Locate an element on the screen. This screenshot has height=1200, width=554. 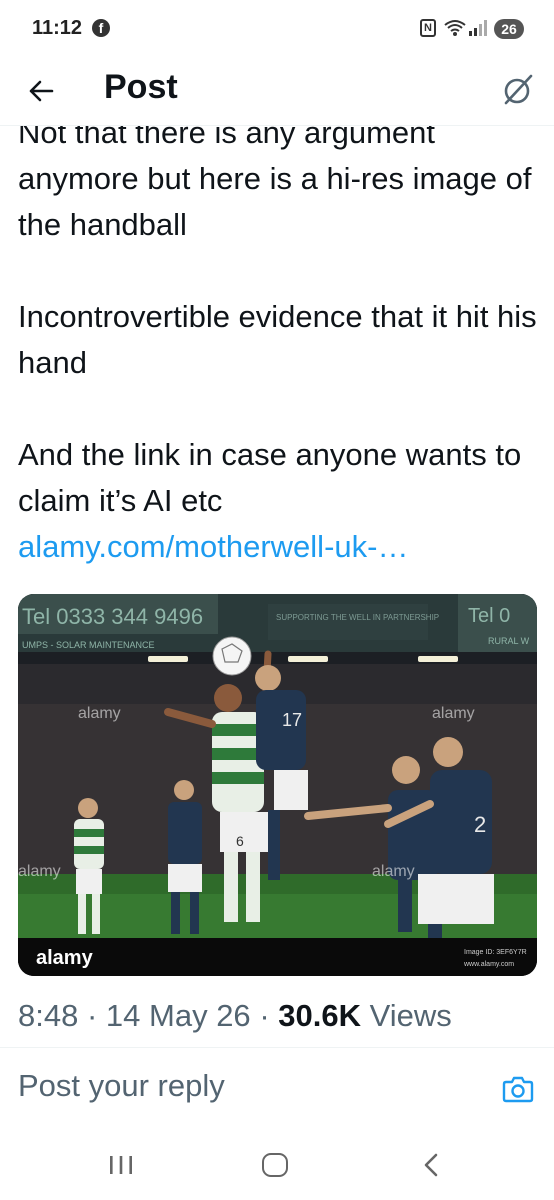
image-url: www.alamy.com is located at coordinates (488, 964).